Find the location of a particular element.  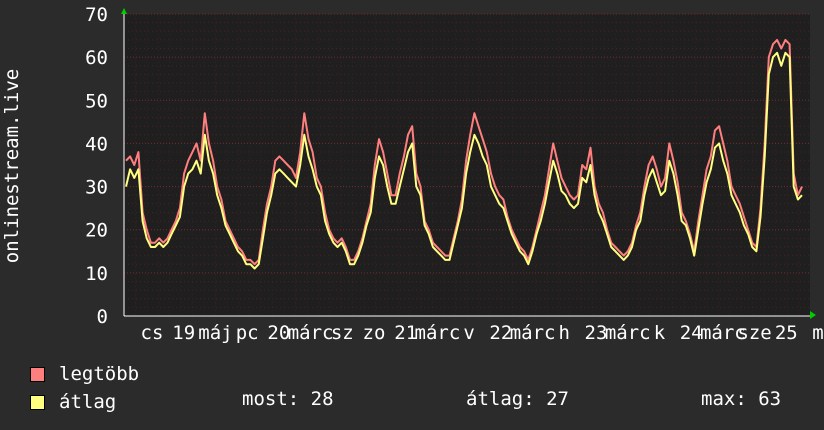

y-axis-ticks: 0 10 20 30 40 50 60 70 is located at coordinates (96, 166).